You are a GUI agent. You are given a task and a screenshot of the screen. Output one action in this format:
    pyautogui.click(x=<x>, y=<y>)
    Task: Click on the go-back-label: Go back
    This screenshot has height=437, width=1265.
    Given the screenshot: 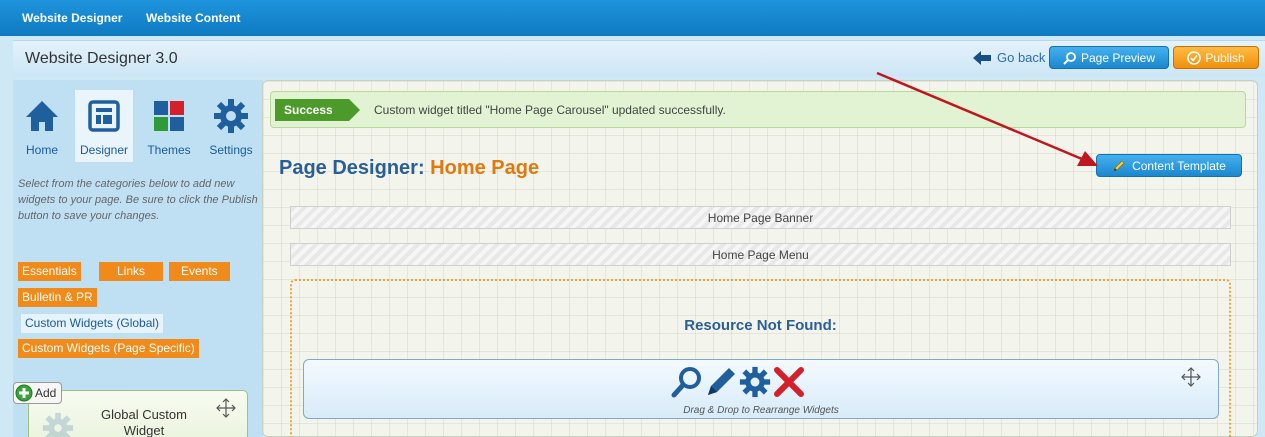 What is the action you would take?
    pyautogui.click(x=1021, y=57)
    